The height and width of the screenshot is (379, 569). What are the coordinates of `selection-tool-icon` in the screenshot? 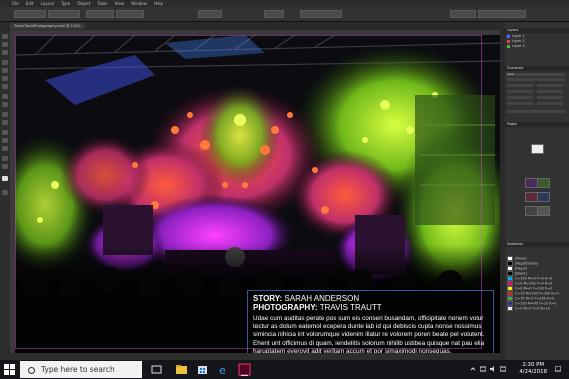 It's located at (5, 36).